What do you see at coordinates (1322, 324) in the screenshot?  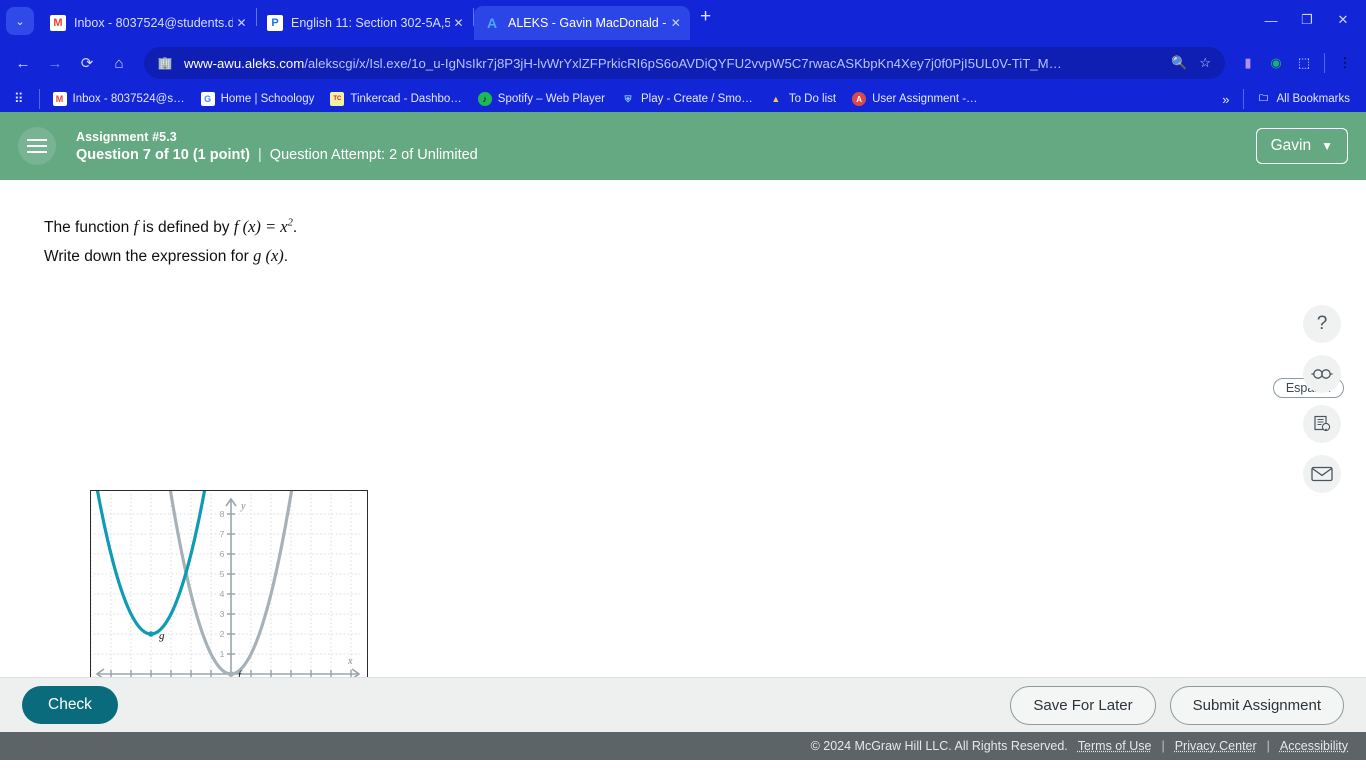 I see `help-question-icon: ?` at bounding box center [1322, 324].